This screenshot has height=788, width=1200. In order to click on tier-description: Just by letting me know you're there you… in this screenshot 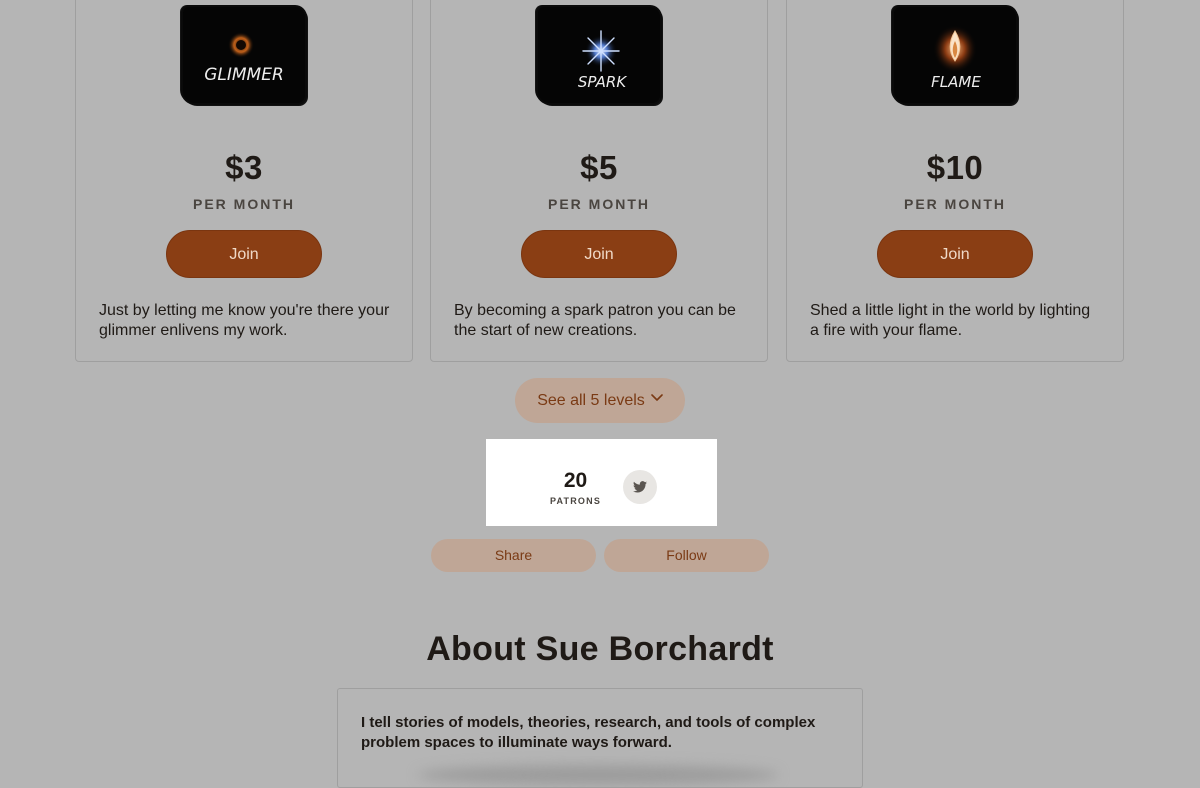, I will do `click(244, 320)`.